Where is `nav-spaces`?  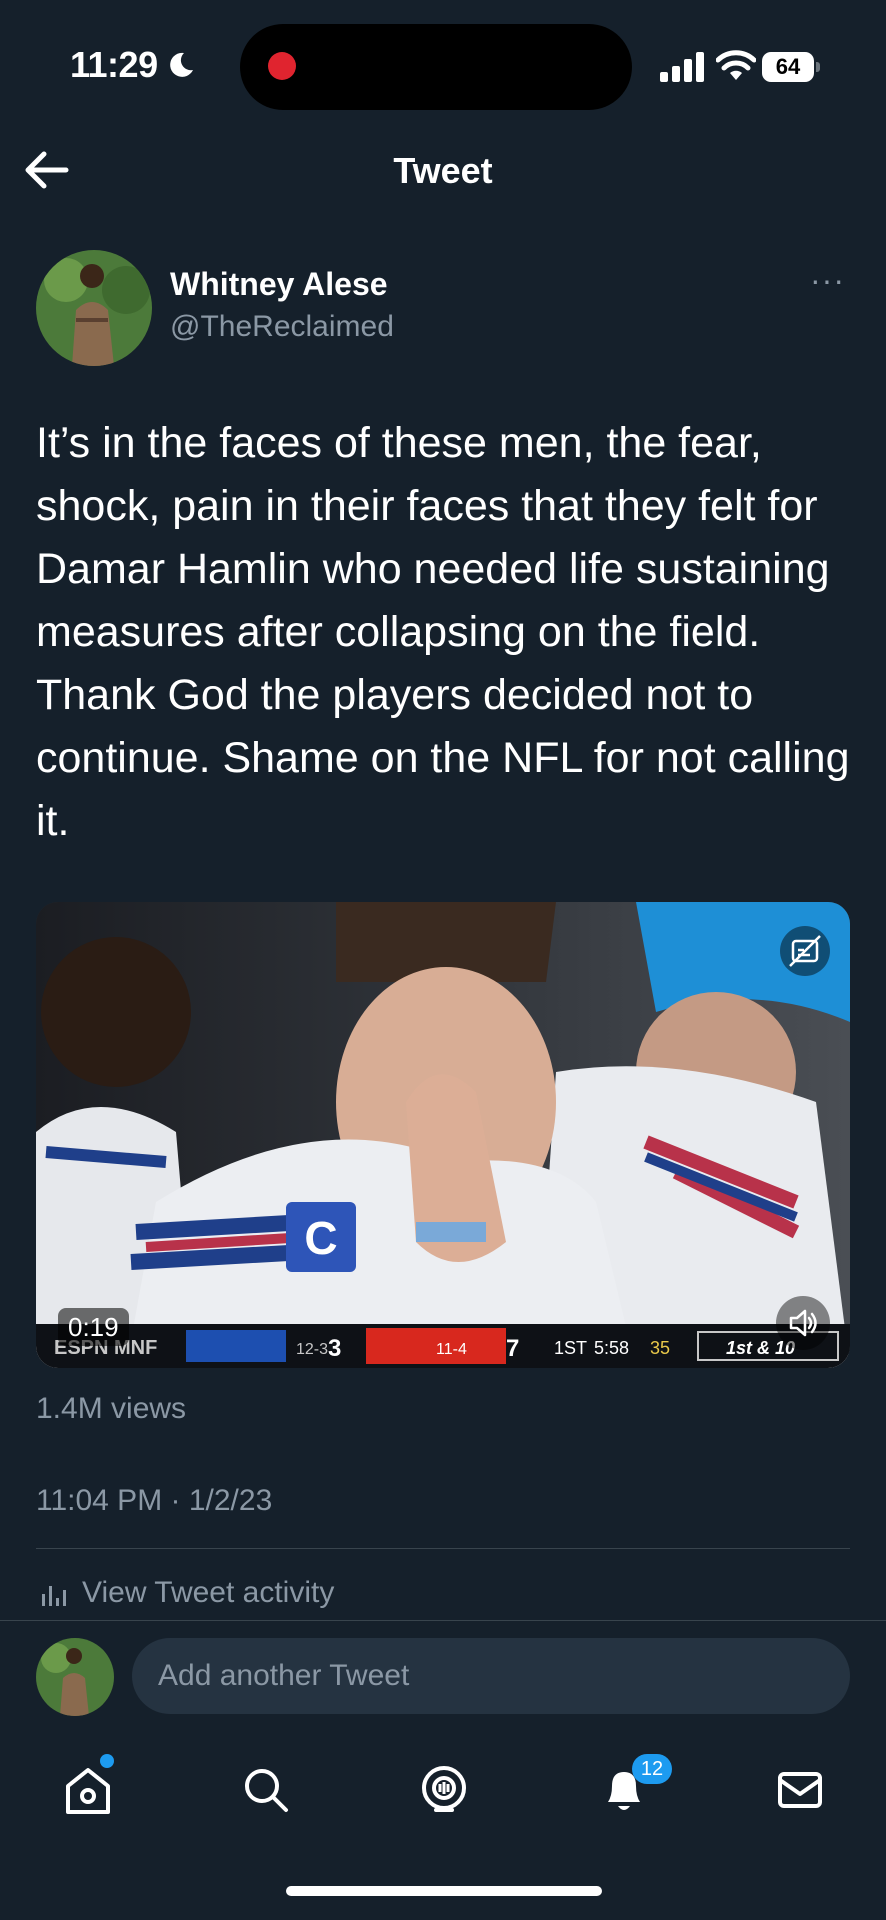
nav-spaces is located at coordinates (444, 1790).